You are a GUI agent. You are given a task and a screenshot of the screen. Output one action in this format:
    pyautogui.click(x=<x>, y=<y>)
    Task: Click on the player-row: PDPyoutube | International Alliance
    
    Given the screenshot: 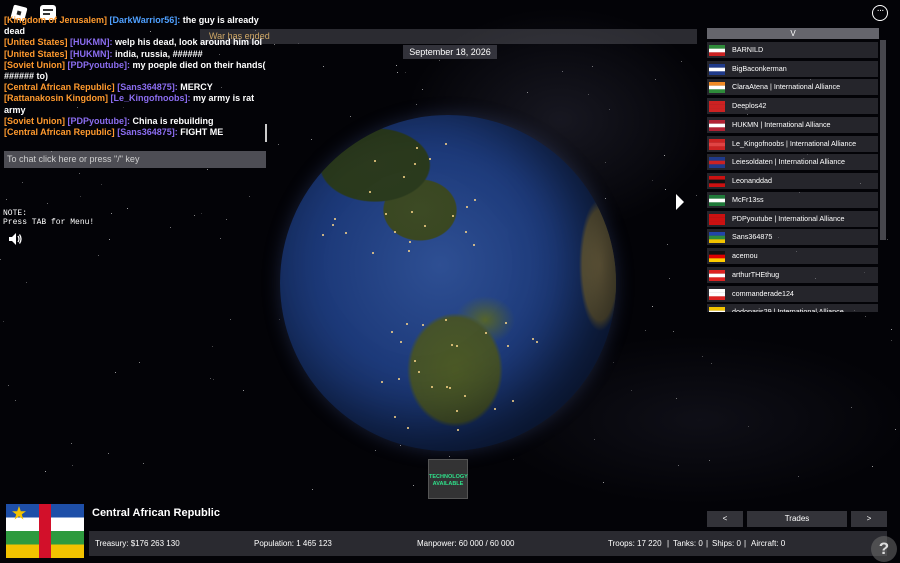 What is the action you would take?
    pyautogui.click(x=792, y=218)
    